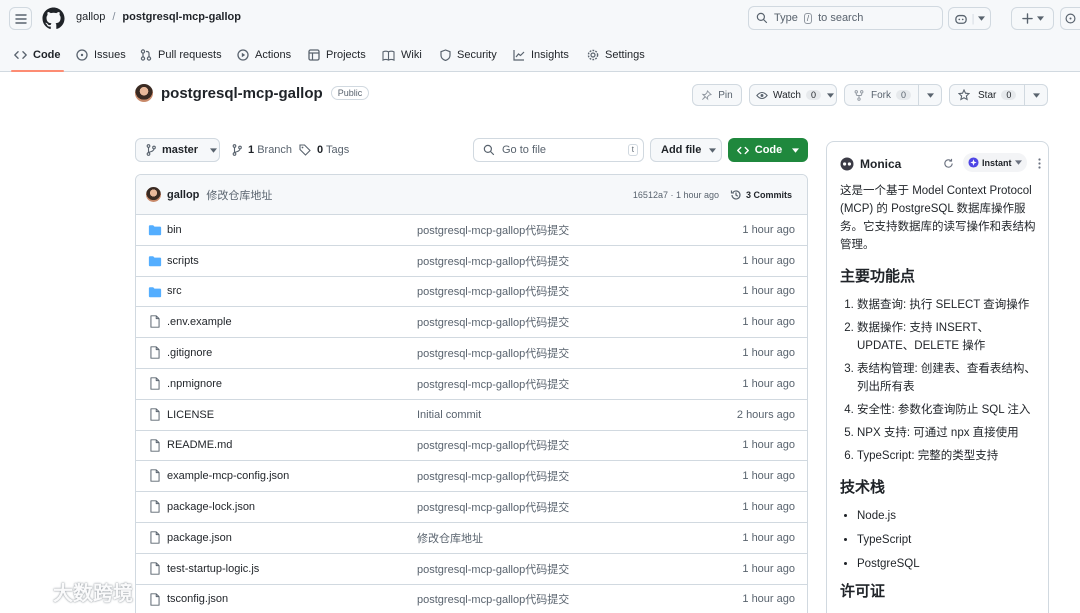 Image resolution: width=1080 pixels, height=613 pixels. I want to click on tab-settings: Settings, so click(616, 55).